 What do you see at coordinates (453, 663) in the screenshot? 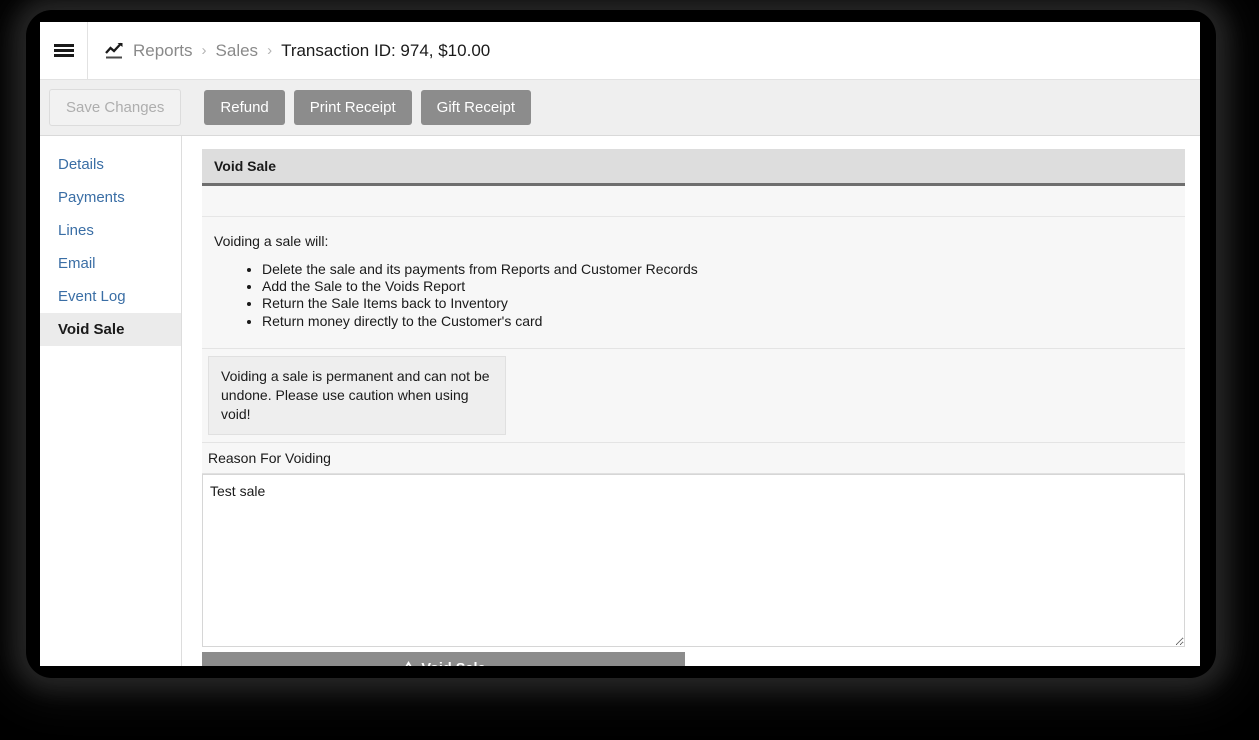
I see `void-sale-button-label: Void Sale` at bounding box center [453, 663].